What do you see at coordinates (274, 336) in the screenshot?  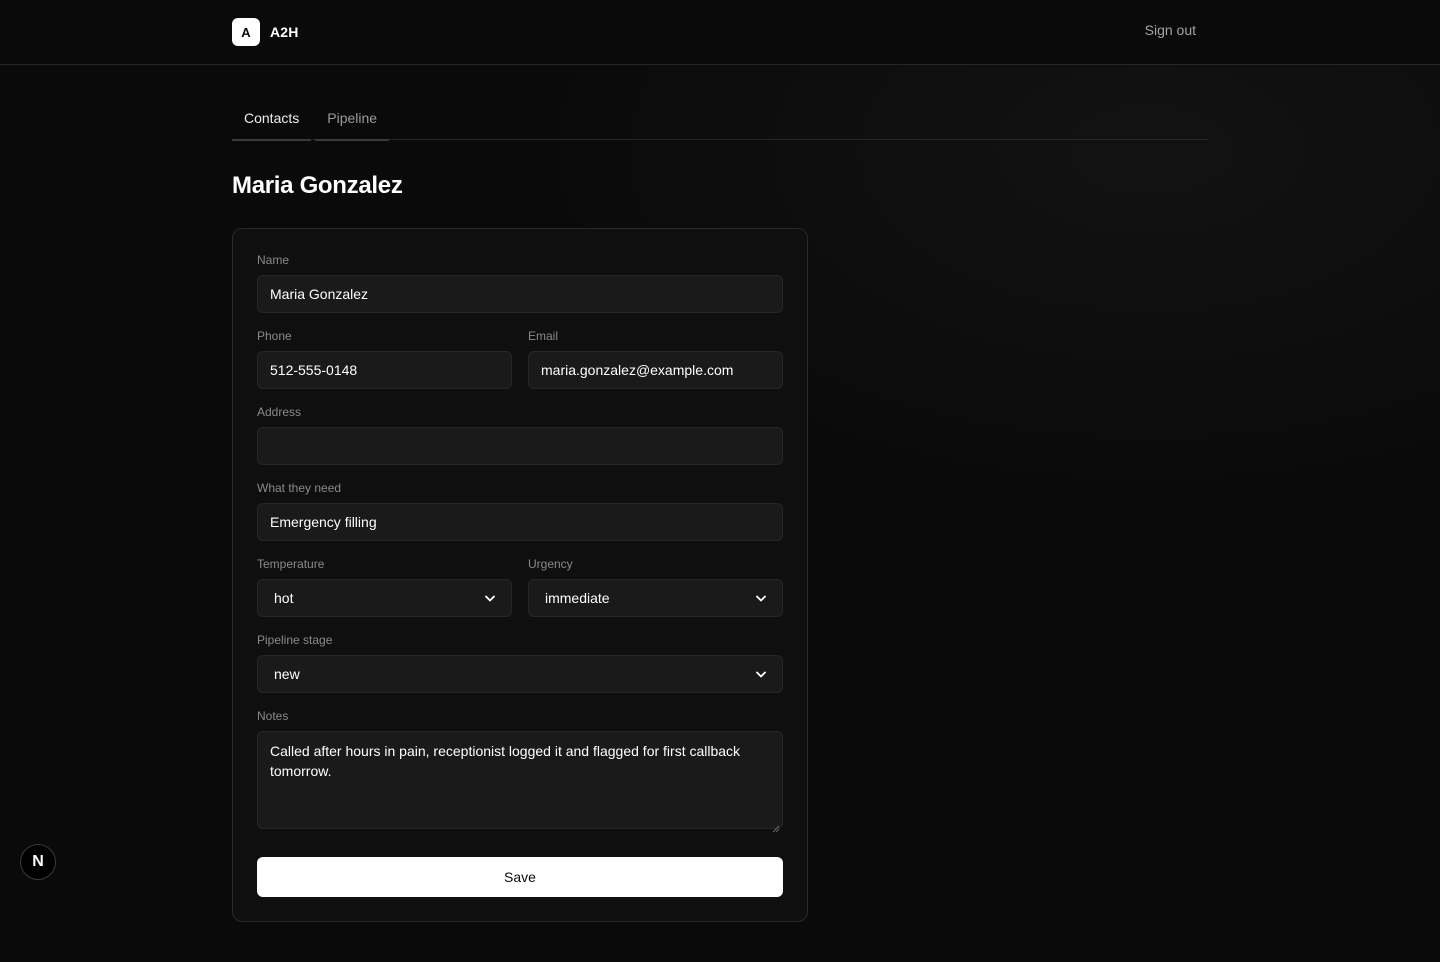 I see `phone-label: Phone` at bounding box center [274, 336].